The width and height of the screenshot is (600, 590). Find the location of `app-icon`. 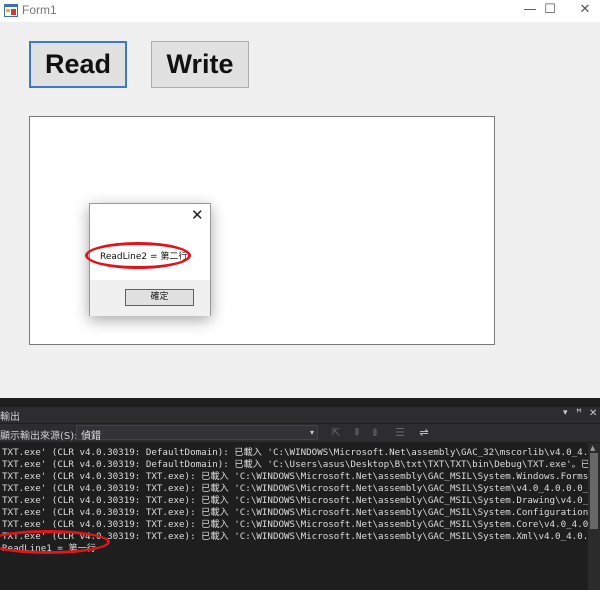

app-icon is located at coordinates (11, 10).